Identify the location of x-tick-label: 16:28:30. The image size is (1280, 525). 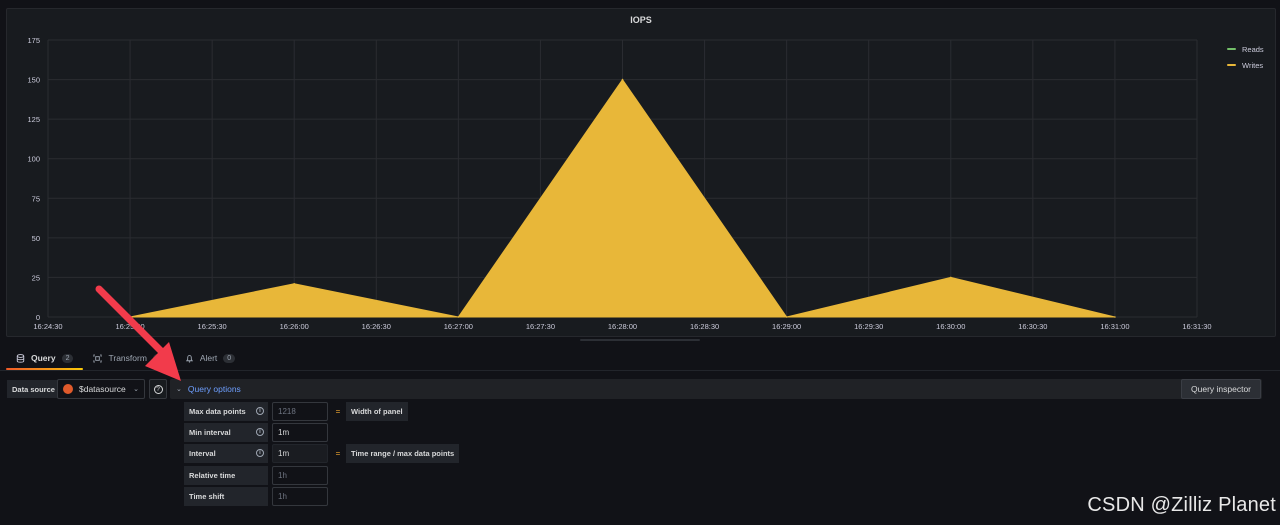
(704, 326).